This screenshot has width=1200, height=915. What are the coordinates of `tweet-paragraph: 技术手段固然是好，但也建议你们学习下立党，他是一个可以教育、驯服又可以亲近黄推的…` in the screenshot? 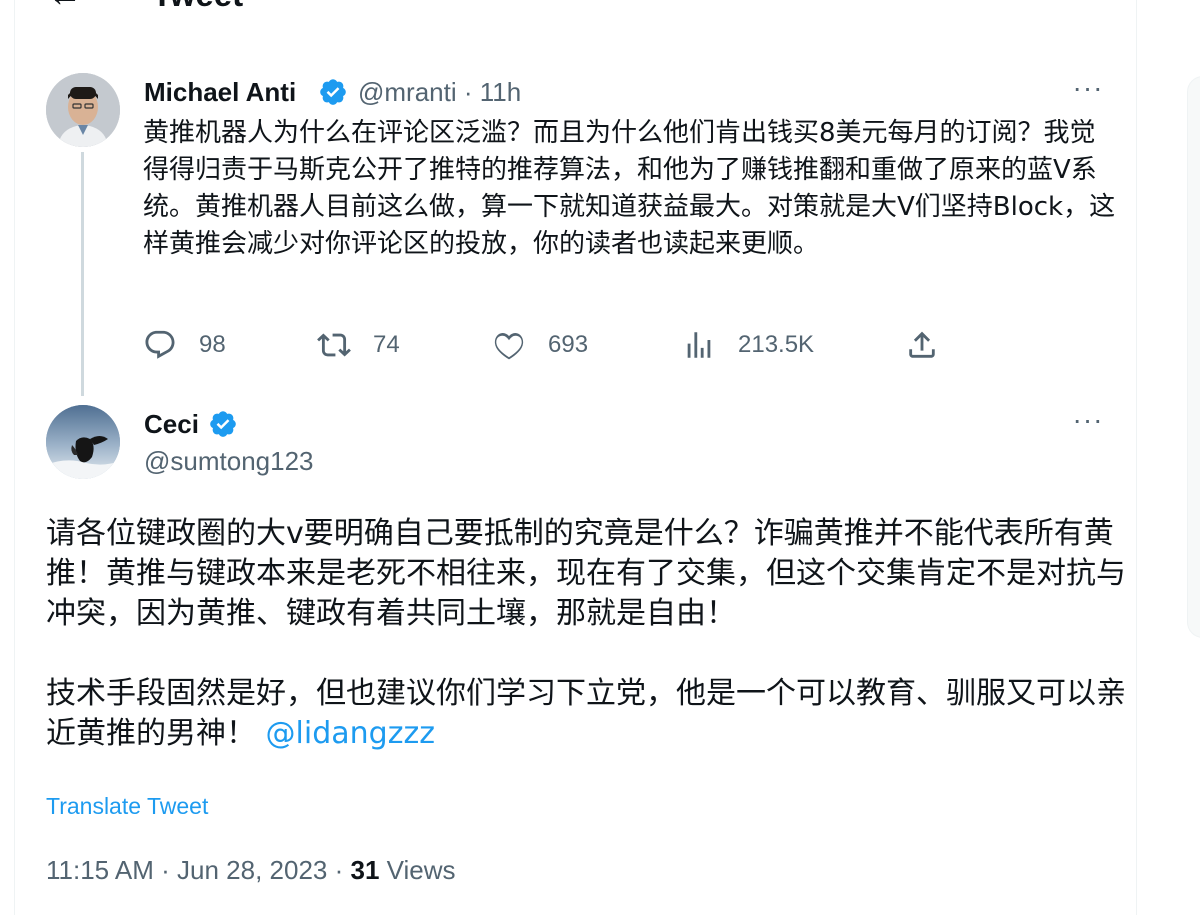 It's located at (586, 714).